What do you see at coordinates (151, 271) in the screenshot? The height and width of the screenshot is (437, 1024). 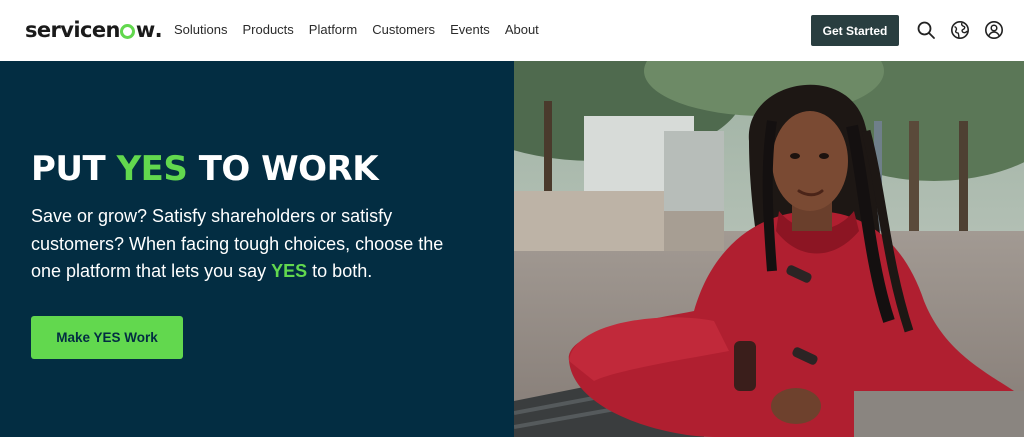 I see `hero-body-line3-pre: one platform that lets you say` at bounding box center [151, 271].